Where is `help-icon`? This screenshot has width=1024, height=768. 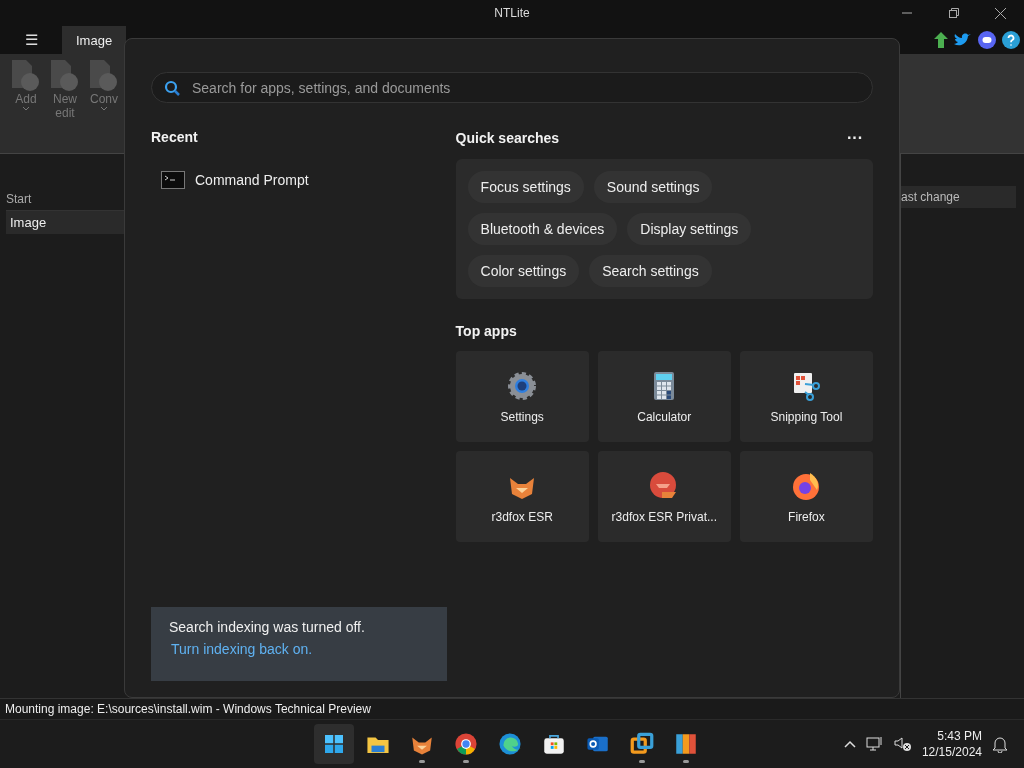 help-icon is located at coordinates (1011, 40).